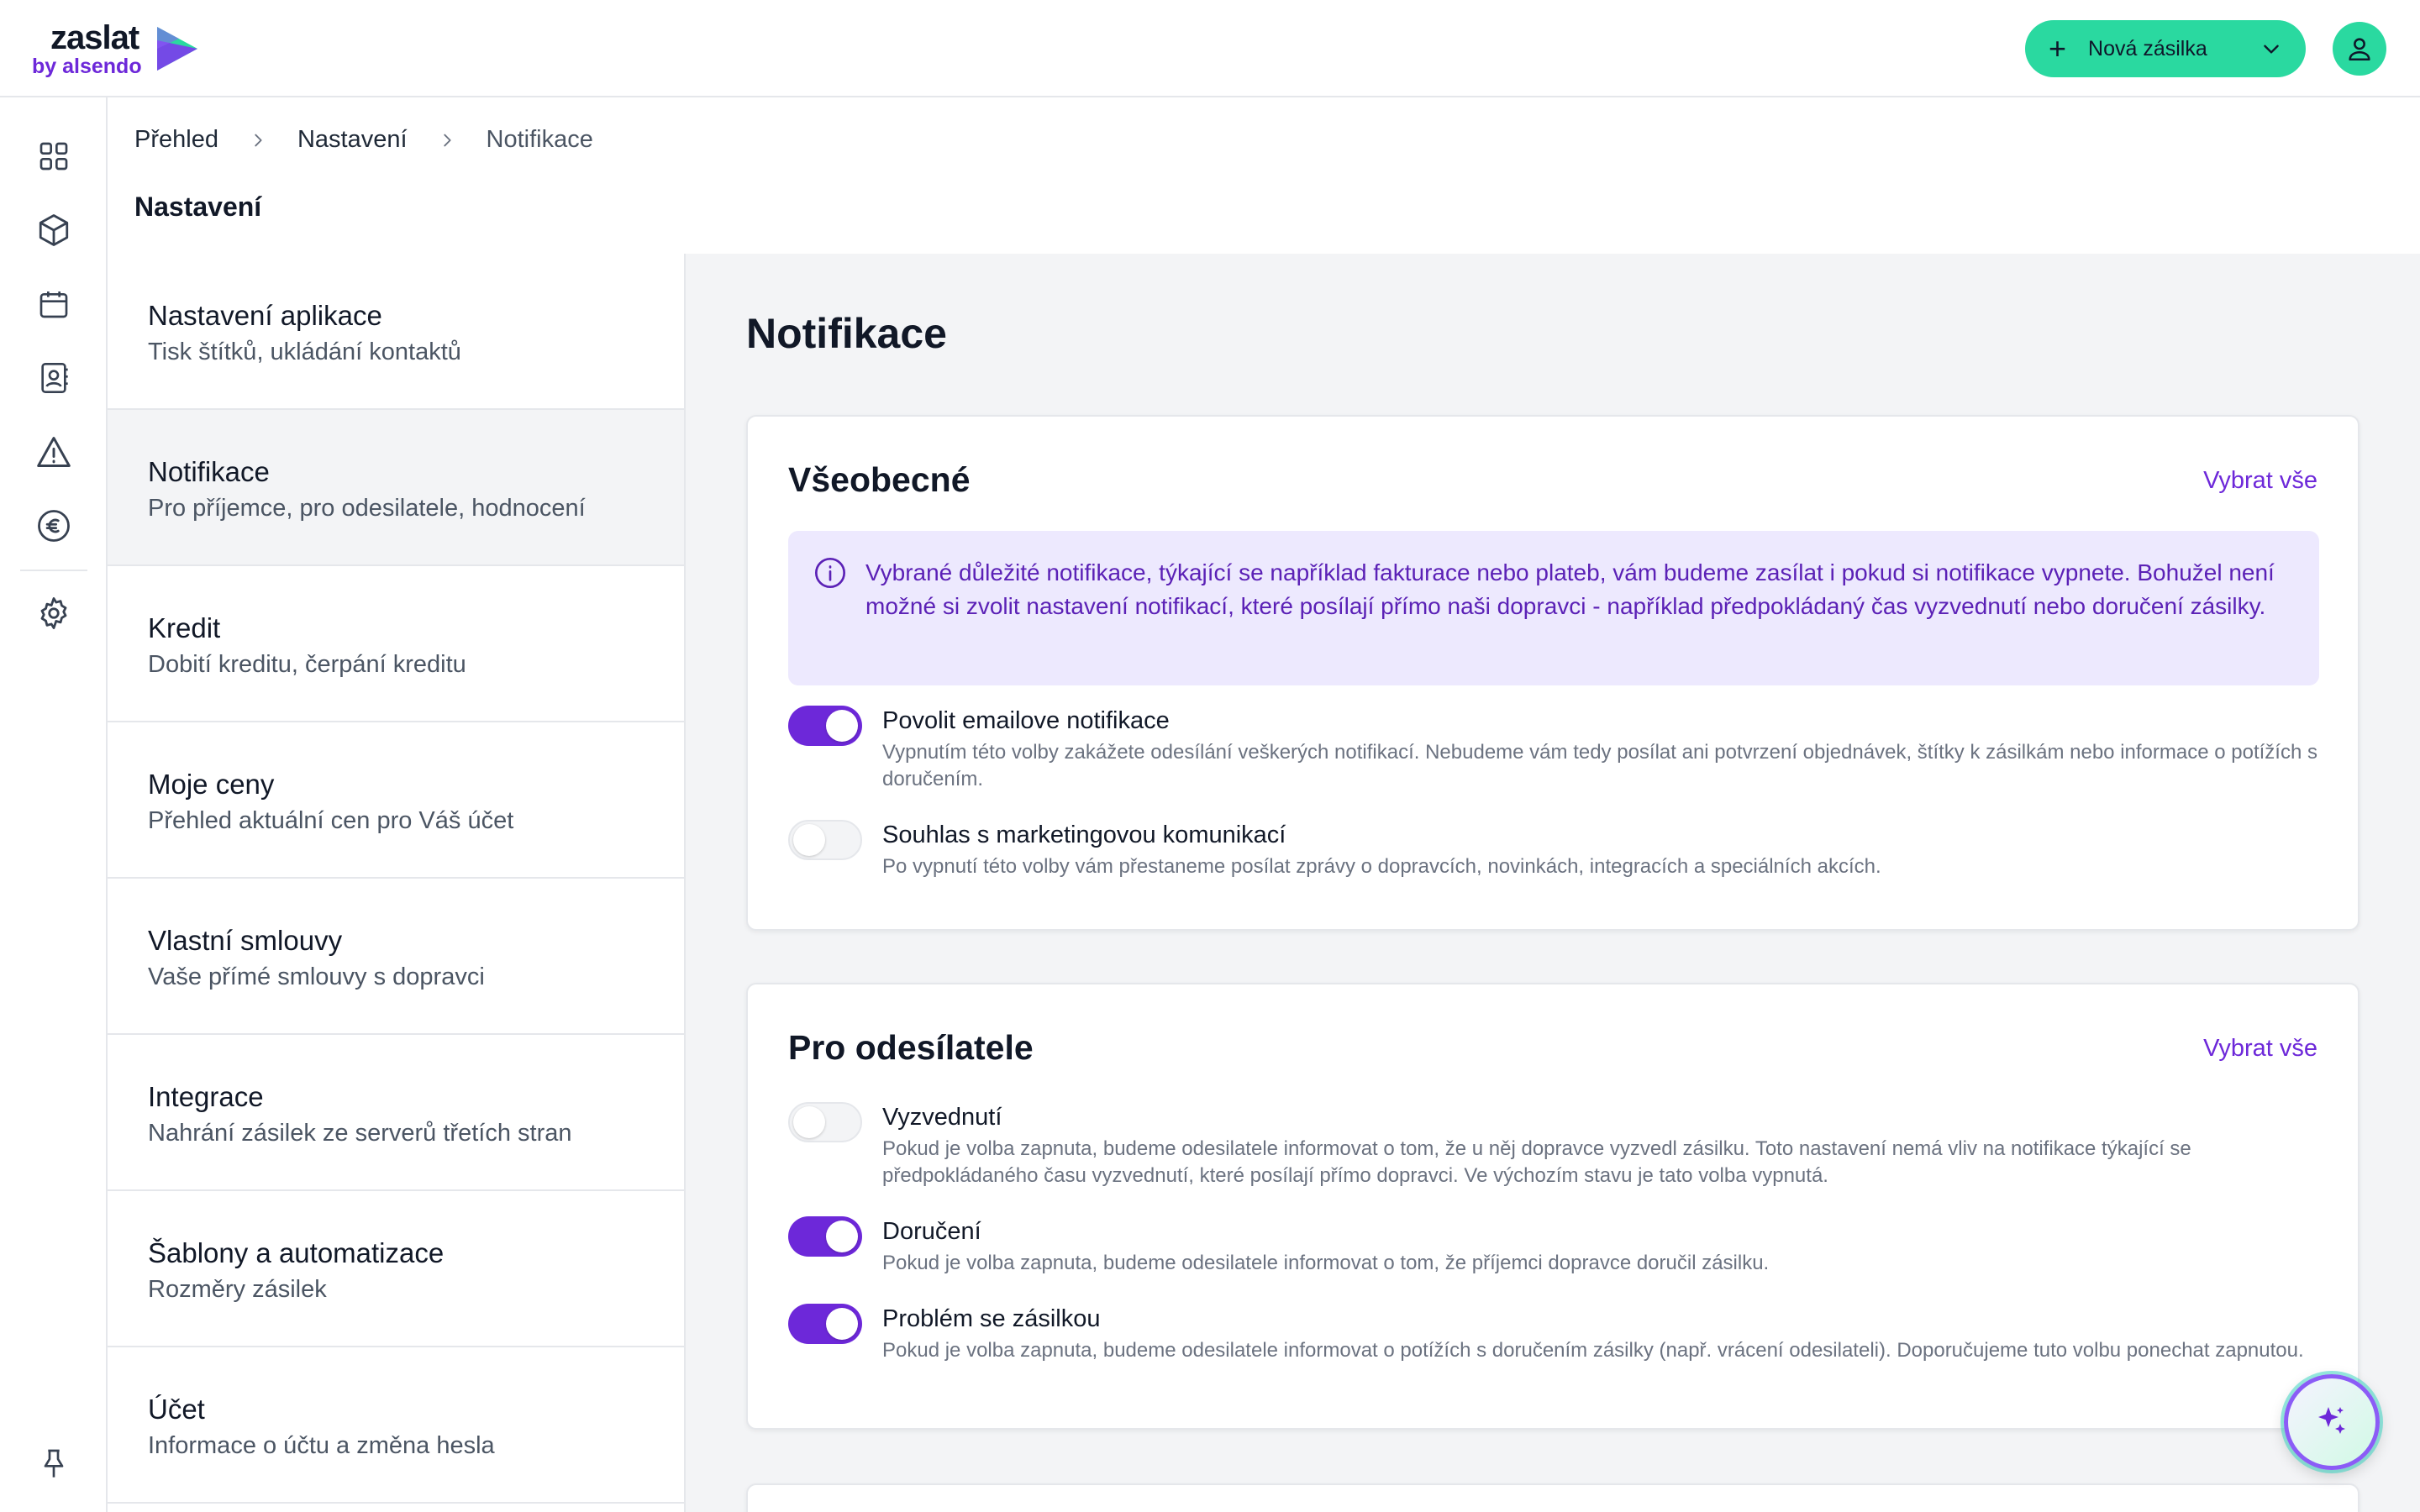 The height and width of the screenshot is (1512, 2420). What do you see at coordinates (879, 479) in the screenshot?
I see `card-title: Všeobecné` at bounding box center [879, 479].